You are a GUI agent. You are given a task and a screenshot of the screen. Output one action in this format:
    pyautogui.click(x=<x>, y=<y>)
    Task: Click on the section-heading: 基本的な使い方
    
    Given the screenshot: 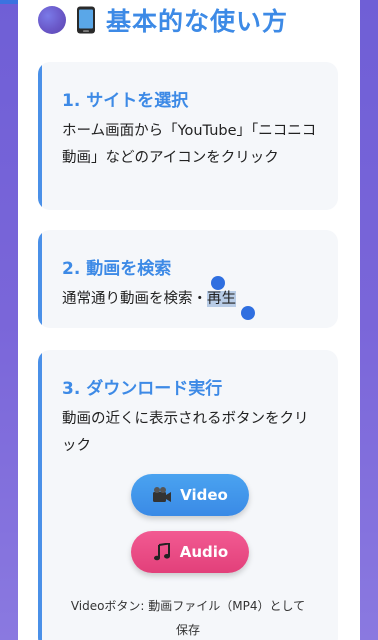 What is the action you would take?
    pyautogui.click(x=163, y=21)
    